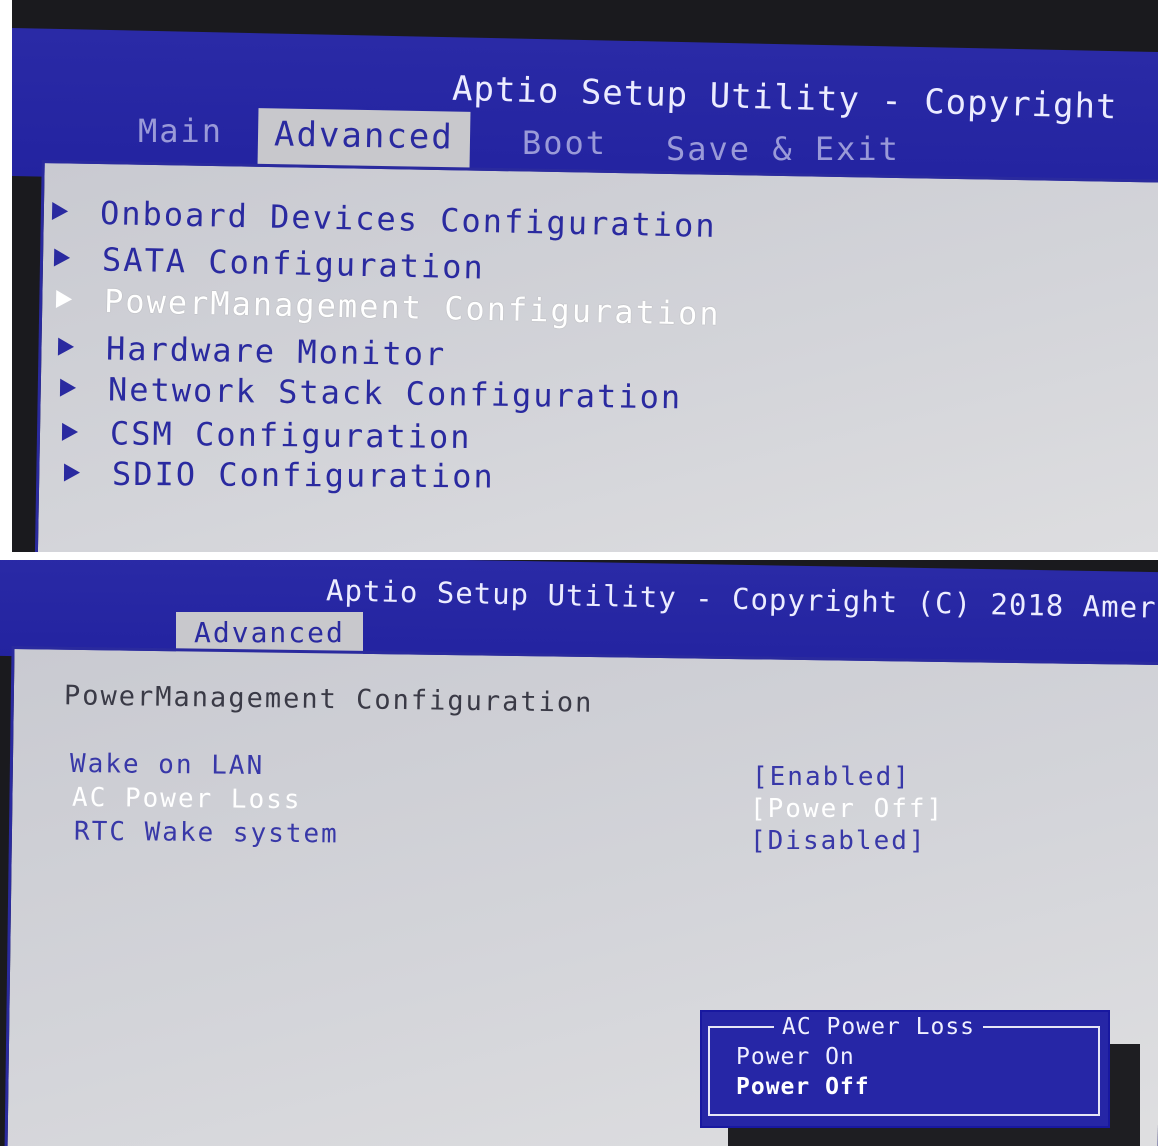  What do you see at coordinates (879, 1027) in the screenshot?
I see `popup-title: AC Power Loss` at bounding box center [879, 1027].